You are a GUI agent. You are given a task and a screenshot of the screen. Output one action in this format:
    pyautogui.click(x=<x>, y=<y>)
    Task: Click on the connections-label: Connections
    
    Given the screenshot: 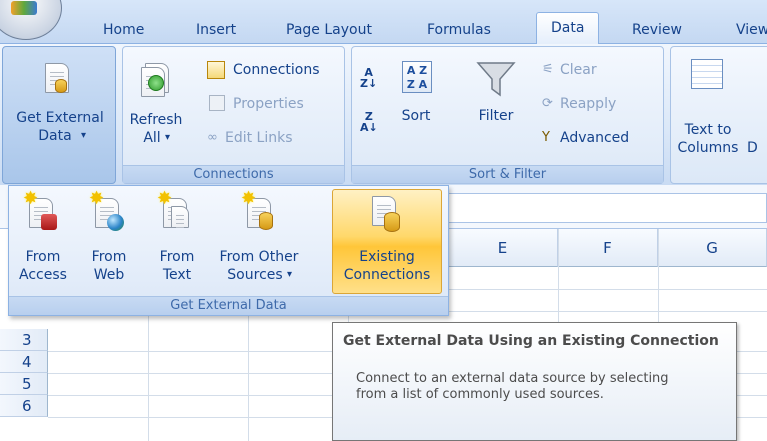 What is the action you would take?
    pyautogui.click(x=276, y=70)
    